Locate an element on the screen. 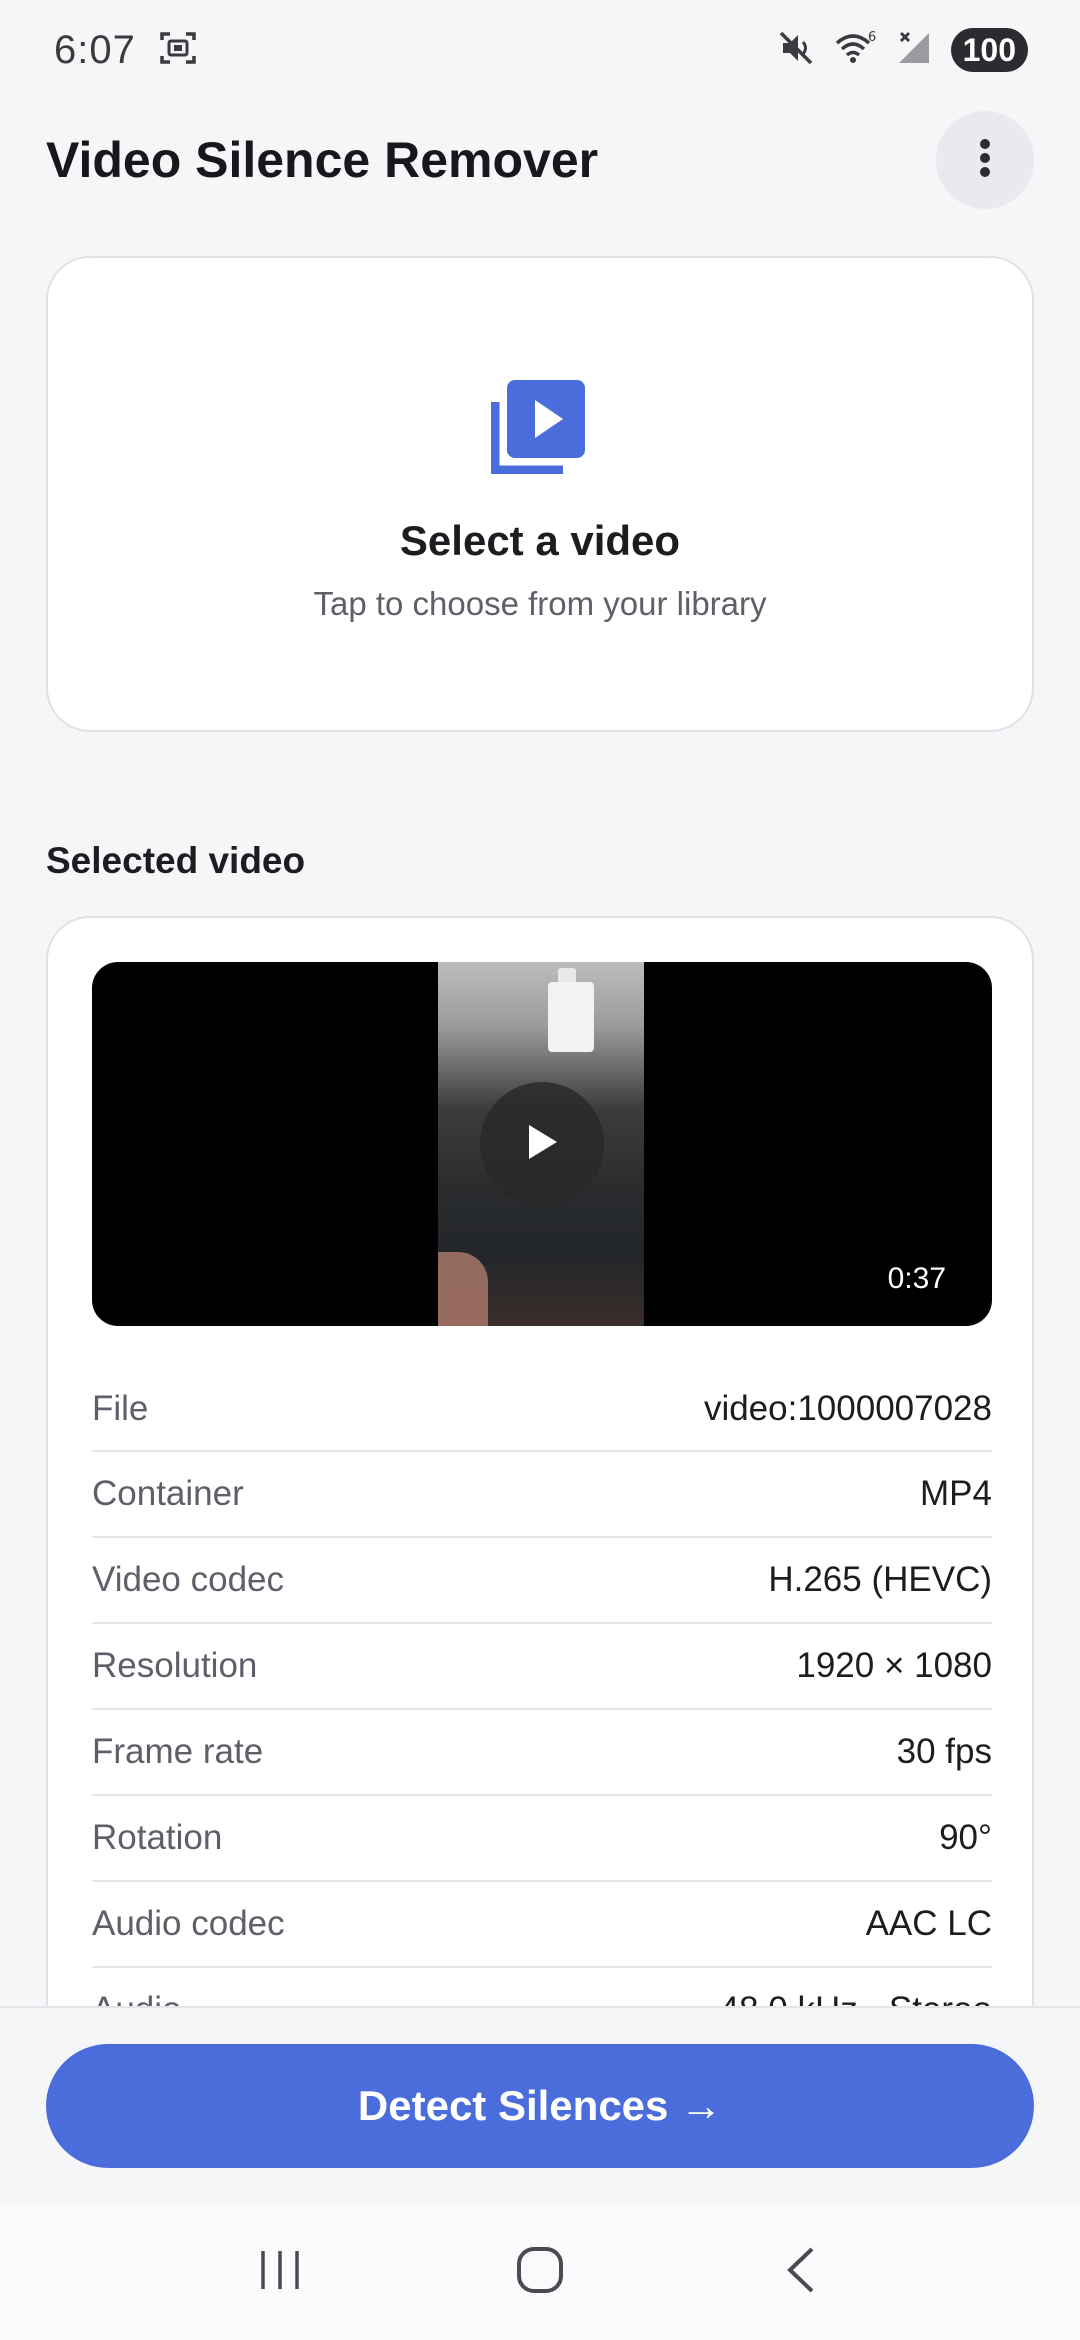 The width and height of the screenshot is (1080, 2340). screenshot-icon is located at coordinates (178, 50).